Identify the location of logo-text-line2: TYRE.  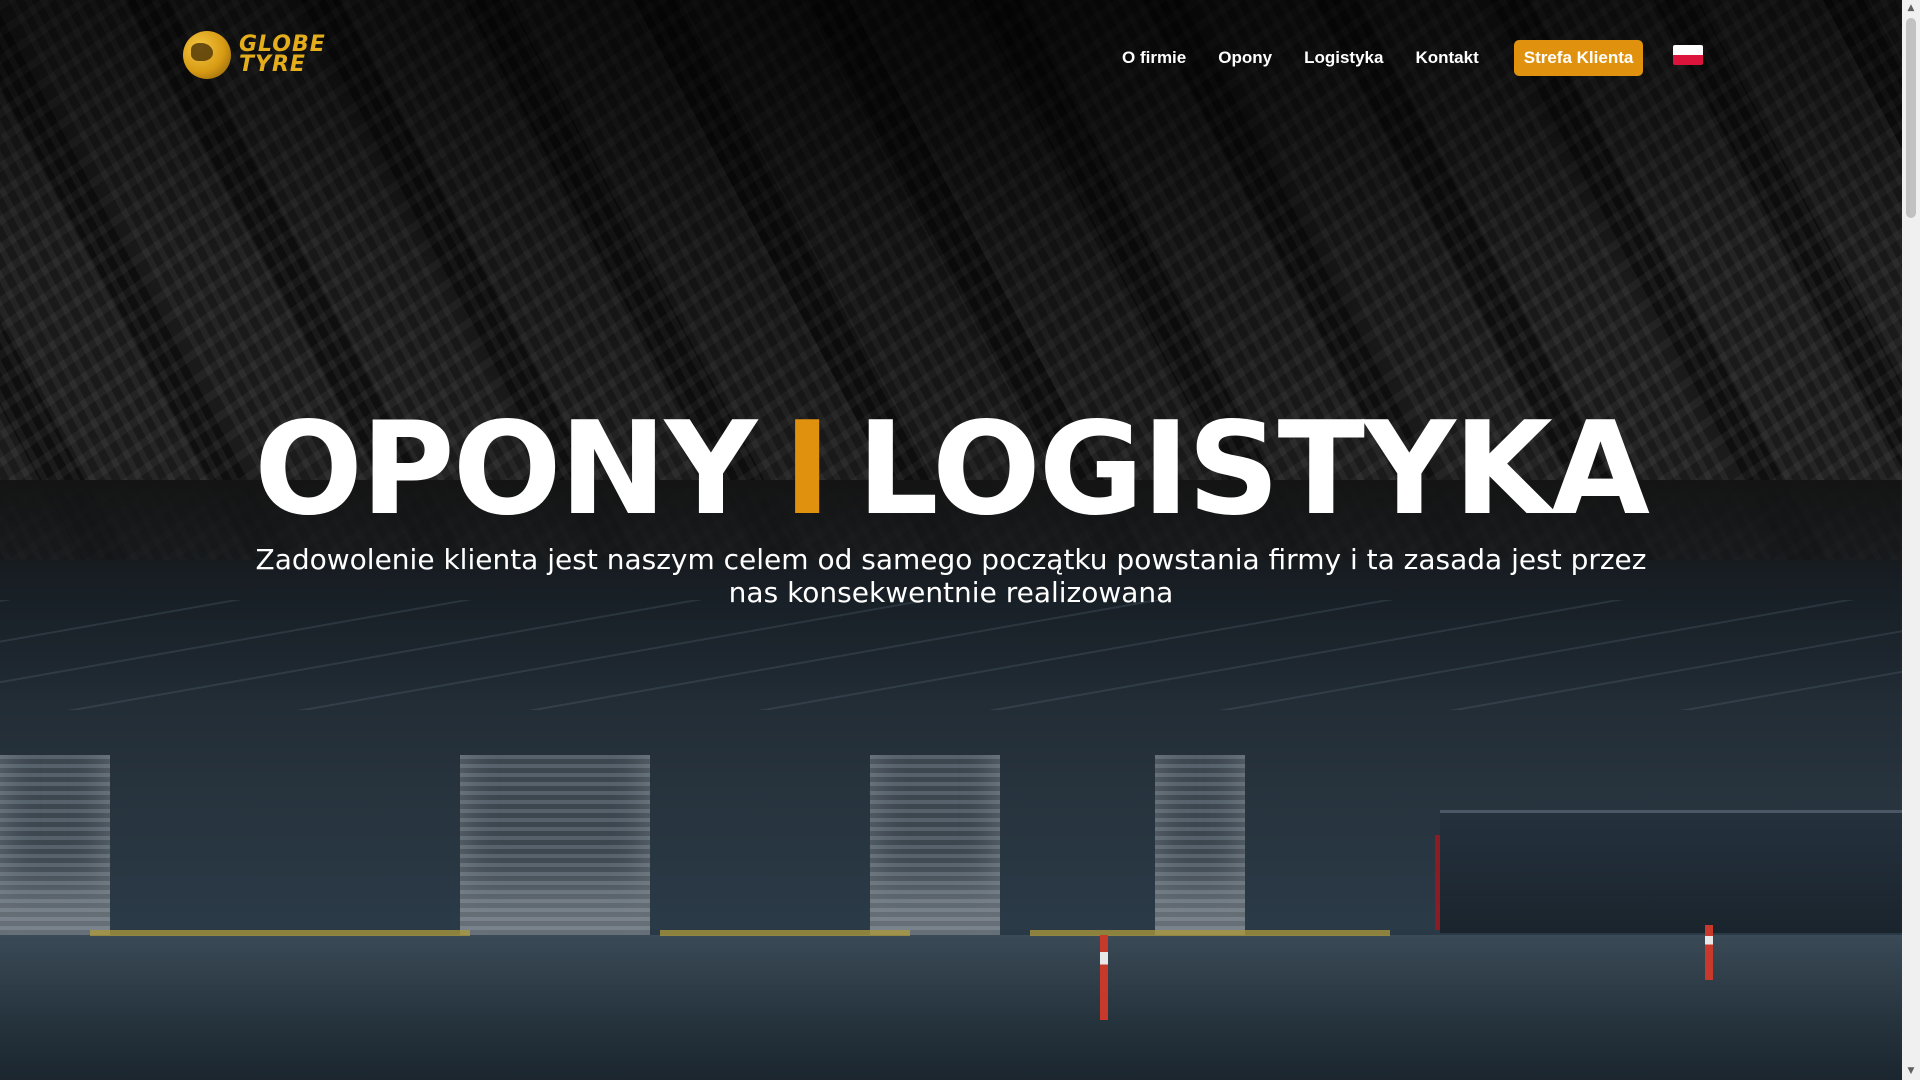
(272, 64).